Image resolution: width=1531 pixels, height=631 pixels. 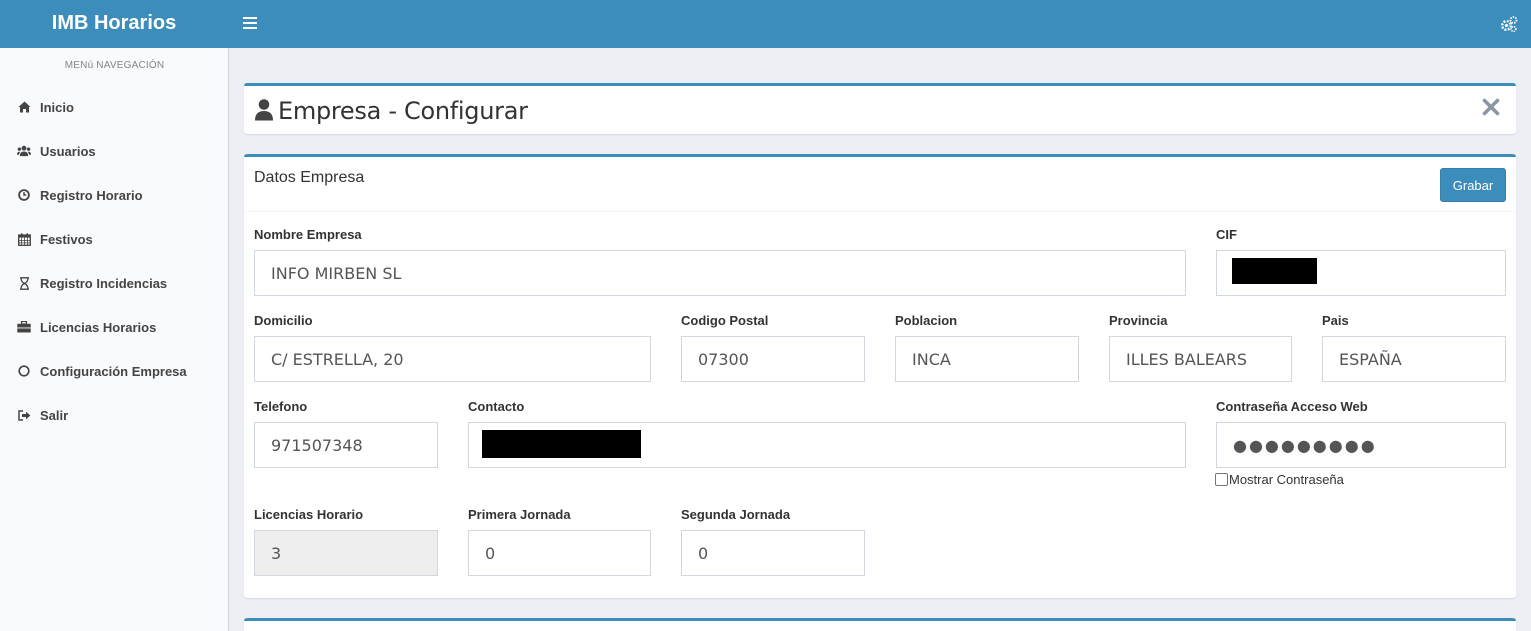 What do you see at coordinates (1414, 359) in the screenshot?
I see `pais-input: ESPAÑA` at bounding box center [1414, 359].